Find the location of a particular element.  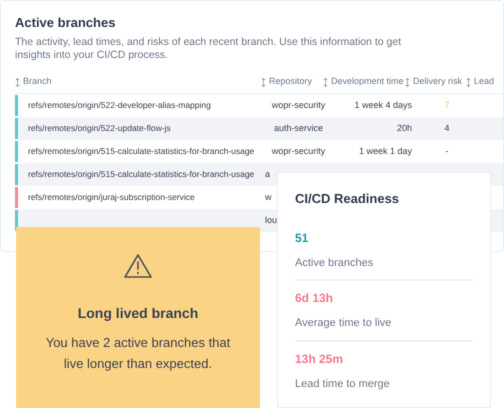

repository-cell: w is located at coordinates (268, 197).